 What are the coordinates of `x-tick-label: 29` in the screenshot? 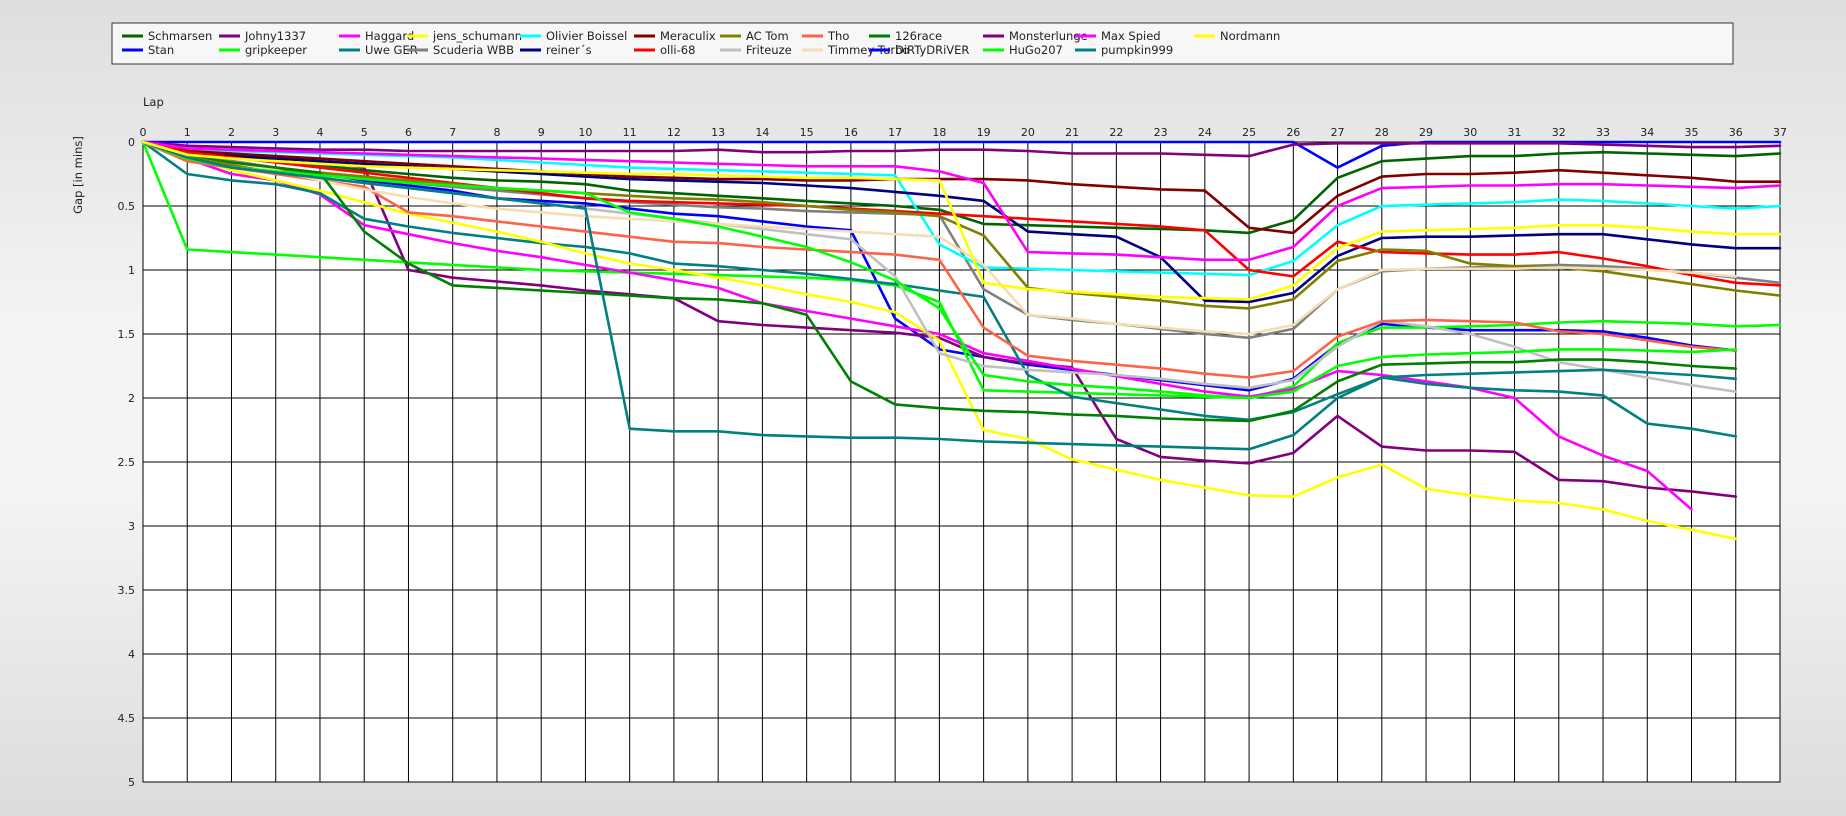 It's located at (1426, 132).